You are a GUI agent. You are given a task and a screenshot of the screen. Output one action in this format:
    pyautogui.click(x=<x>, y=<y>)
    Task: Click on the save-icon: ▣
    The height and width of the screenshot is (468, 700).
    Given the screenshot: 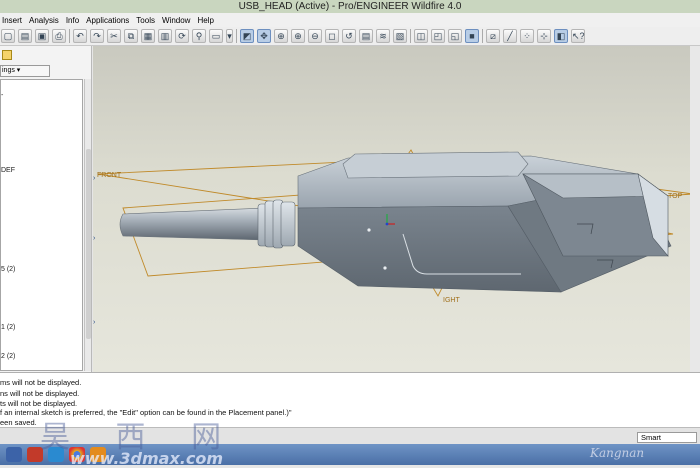 What is the action you would take?
    pyautogui.click(x=42, y=36)
    